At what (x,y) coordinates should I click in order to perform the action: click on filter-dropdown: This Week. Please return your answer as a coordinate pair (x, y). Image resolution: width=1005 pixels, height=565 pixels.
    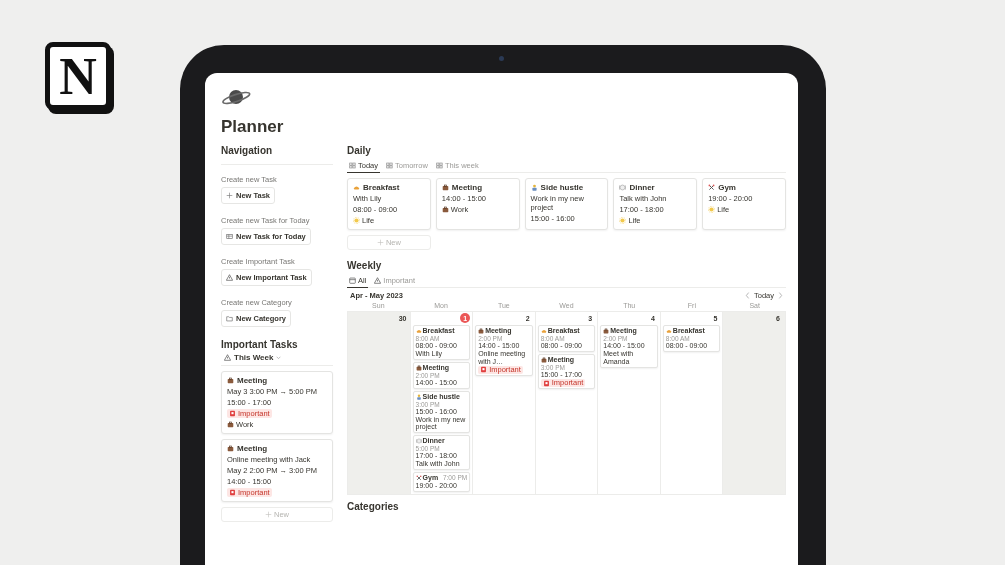
    Looking at the image, I should click on (277, 357).